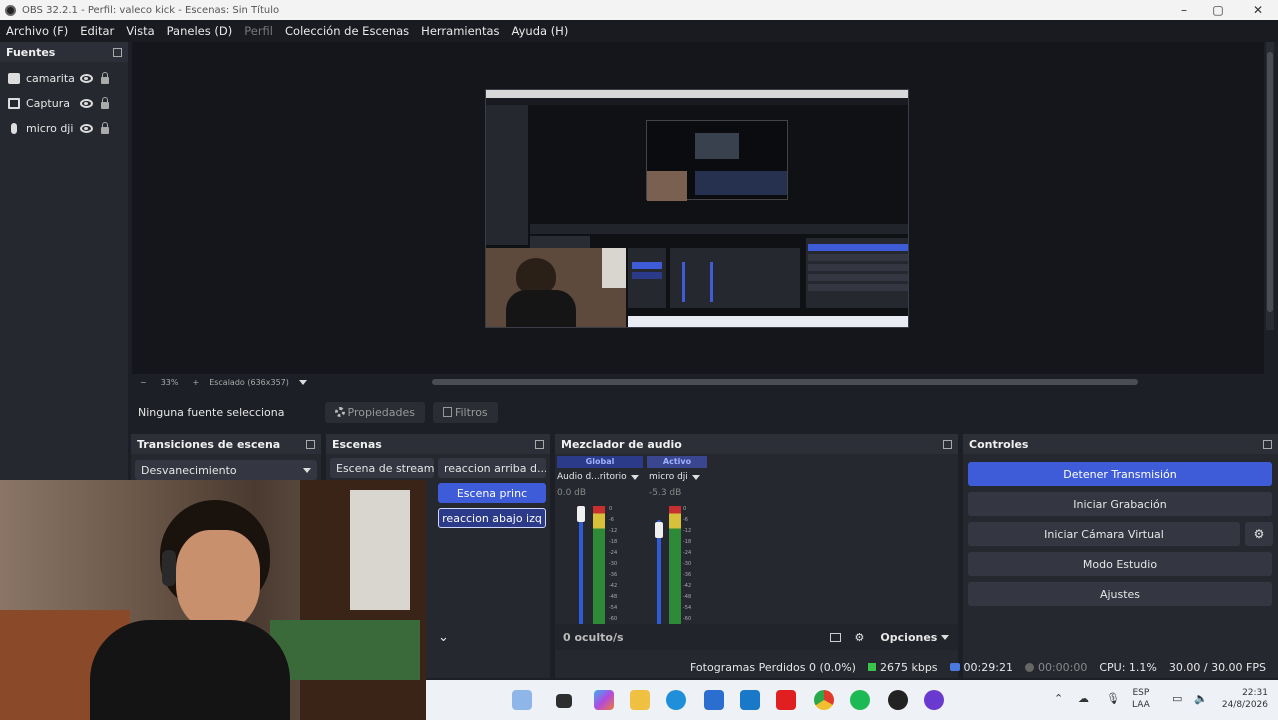  Describe the element at coordinates (14, 103) in the screenshot. I see `monitor-icon` at that location.